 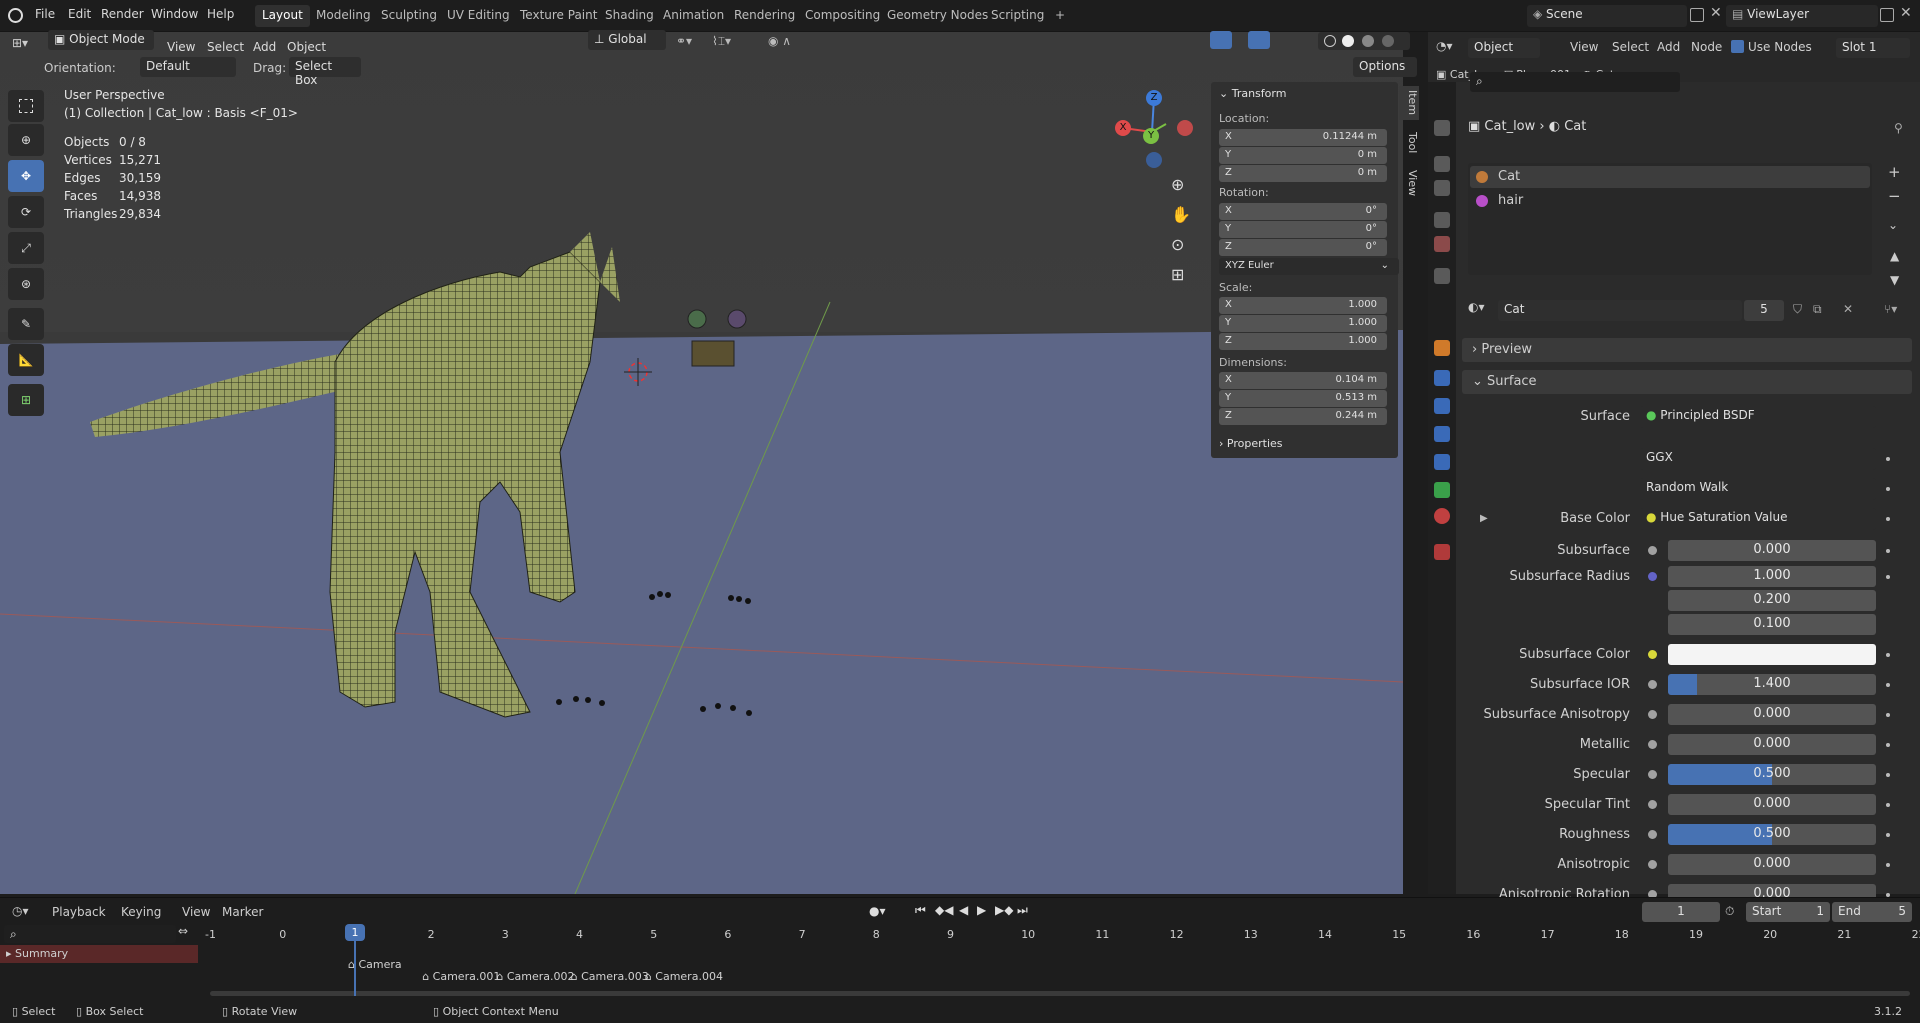 I want to click on material-slot-item: Cat, so click(x=1670, y=177).